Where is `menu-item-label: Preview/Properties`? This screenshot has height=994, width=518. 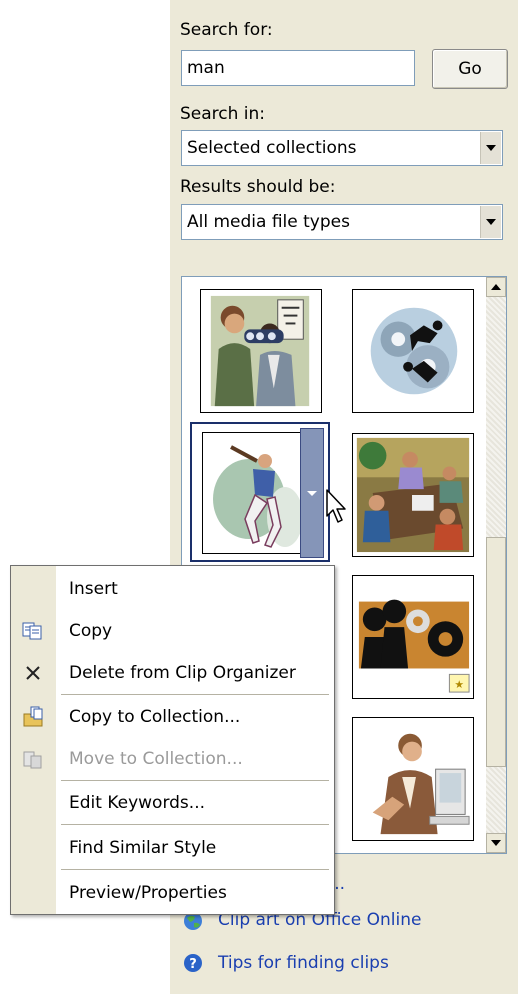
menu-item-label: Preview/Properties is located at coordinates (148, 893).